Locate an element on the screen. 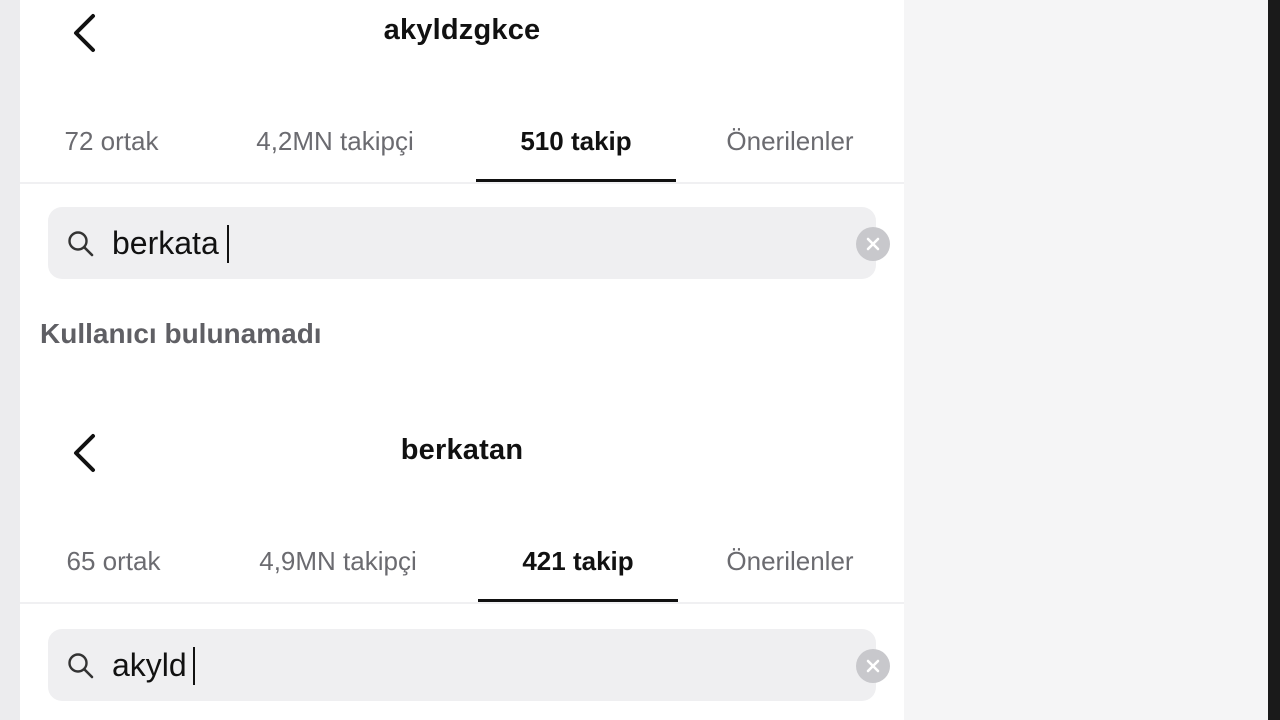 The width and height of the screenshot is (1280, 720). left-margin is located at coordinates (10, 360).